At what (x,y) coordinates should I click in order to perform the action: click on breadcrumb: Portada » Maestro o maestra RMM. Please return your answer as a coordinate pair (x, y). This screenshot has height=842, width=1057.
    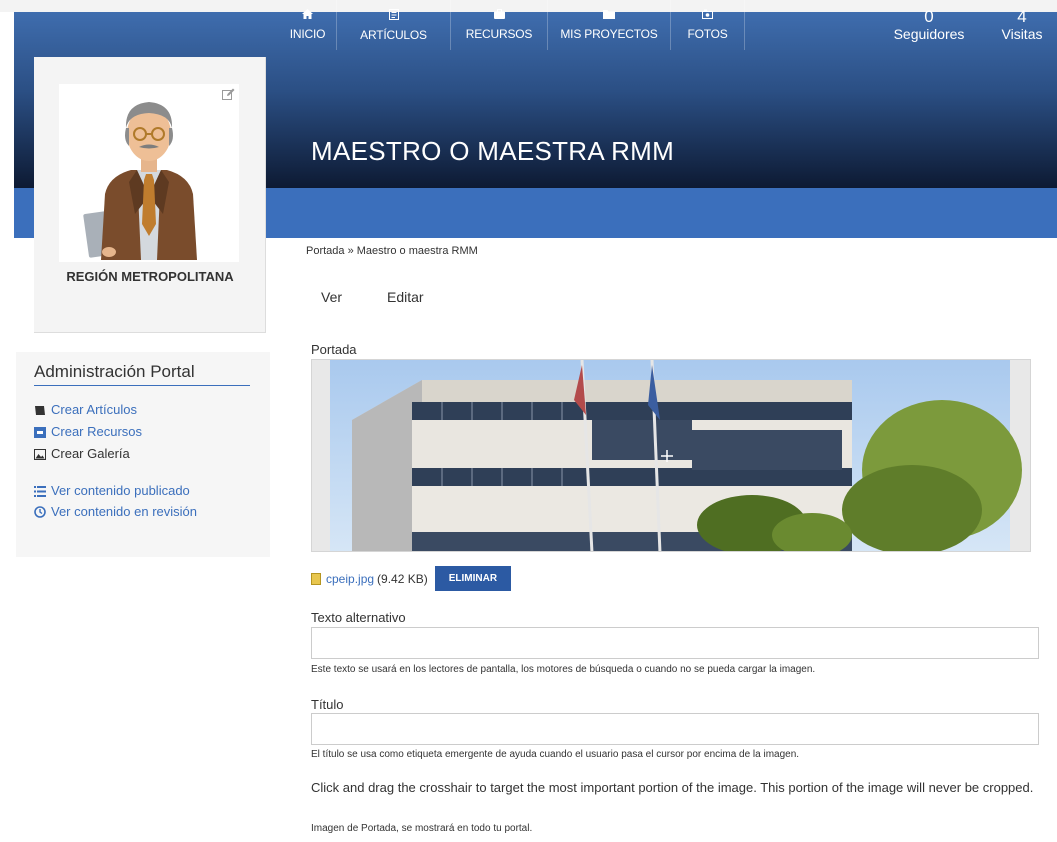
    Looking at the image, I should click on (392, 251).